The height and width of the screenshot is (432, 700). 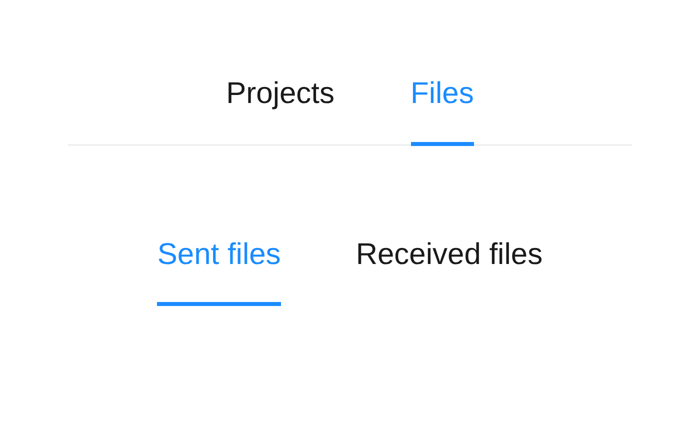 What do you see at coordinates (280, 111) in the screenshot?
I see `tab: Projects` at bounding box center [280, 111].